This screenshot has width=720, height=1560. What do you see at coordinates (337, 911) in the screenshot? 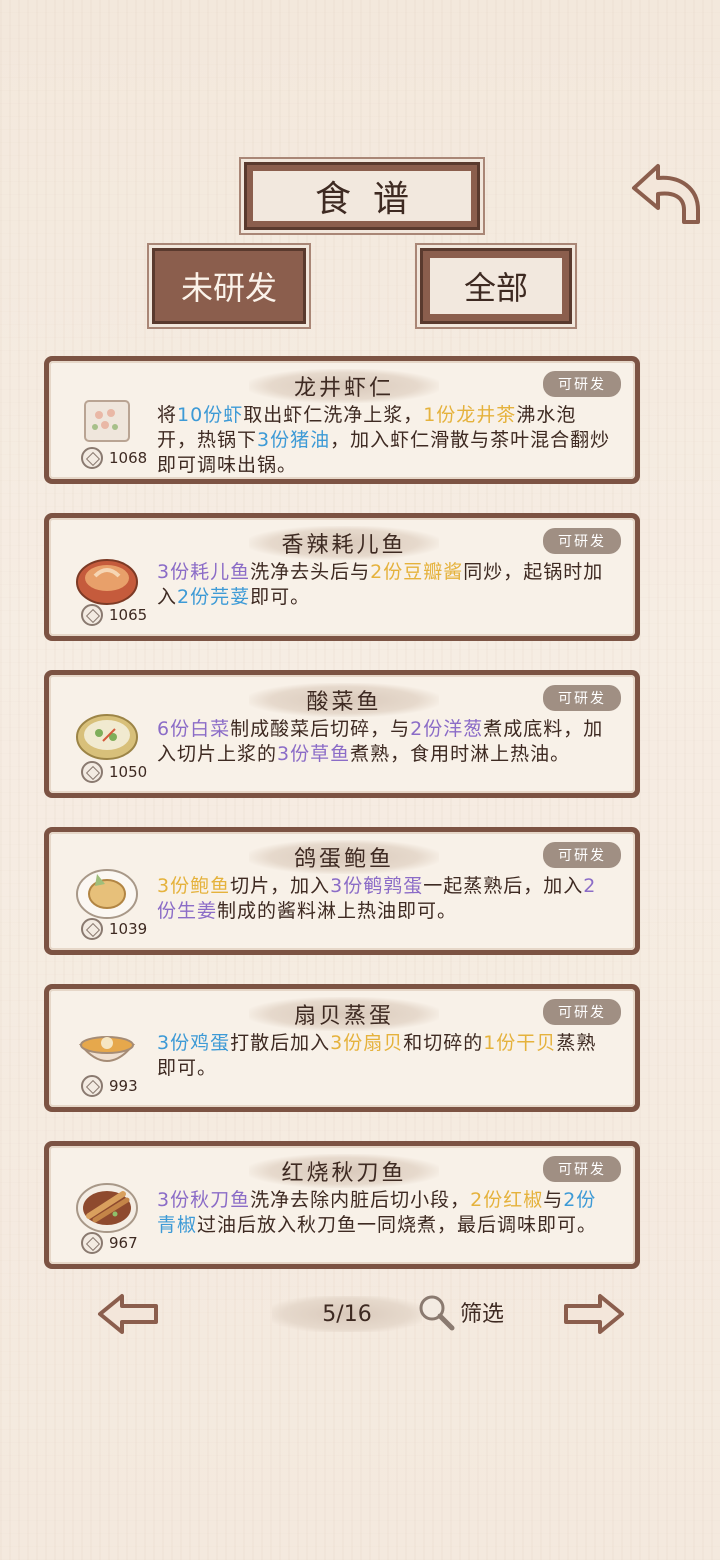
I see `desc-text: 制成的酱料淋上热油即可。` at bounding box center [337, 911].